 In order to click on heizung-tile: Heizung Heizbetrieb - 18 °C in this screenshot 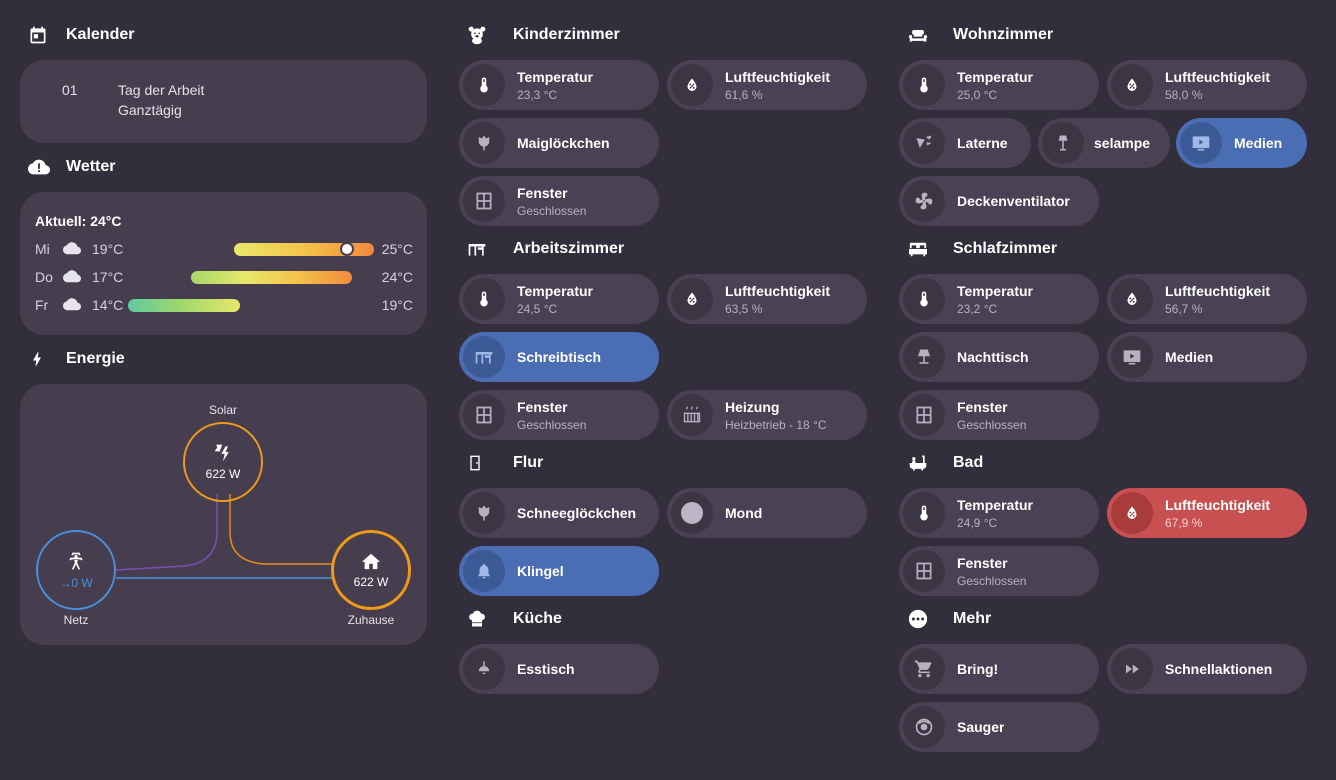, I will do `click(767, 415)`.